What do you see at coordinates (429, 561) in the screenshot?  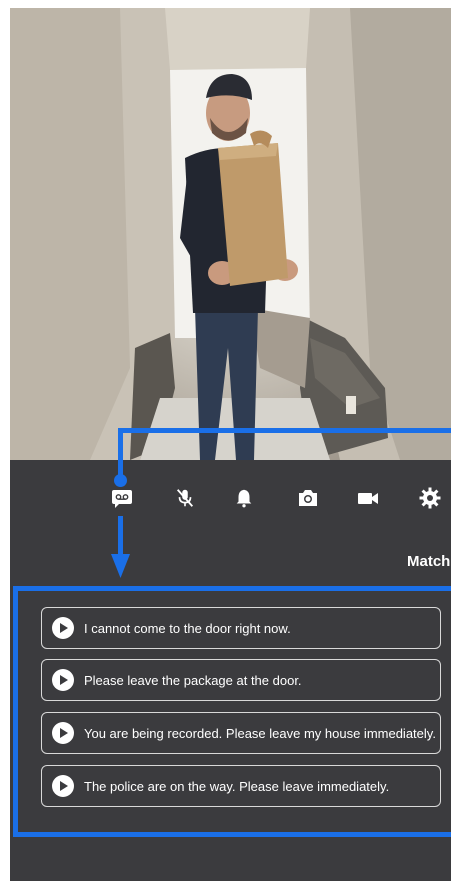 I see `match-label: Match` at bounding box center [429, 561].